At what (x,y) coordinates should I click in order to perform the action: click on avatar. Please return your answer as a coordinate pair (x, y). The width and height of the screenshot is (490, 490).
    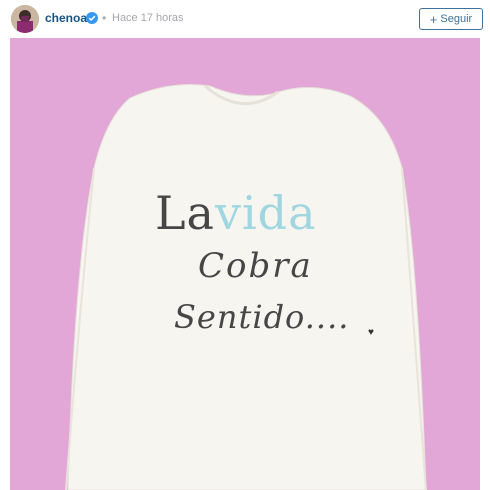
    Looking at the image, I should click on (25, 19).